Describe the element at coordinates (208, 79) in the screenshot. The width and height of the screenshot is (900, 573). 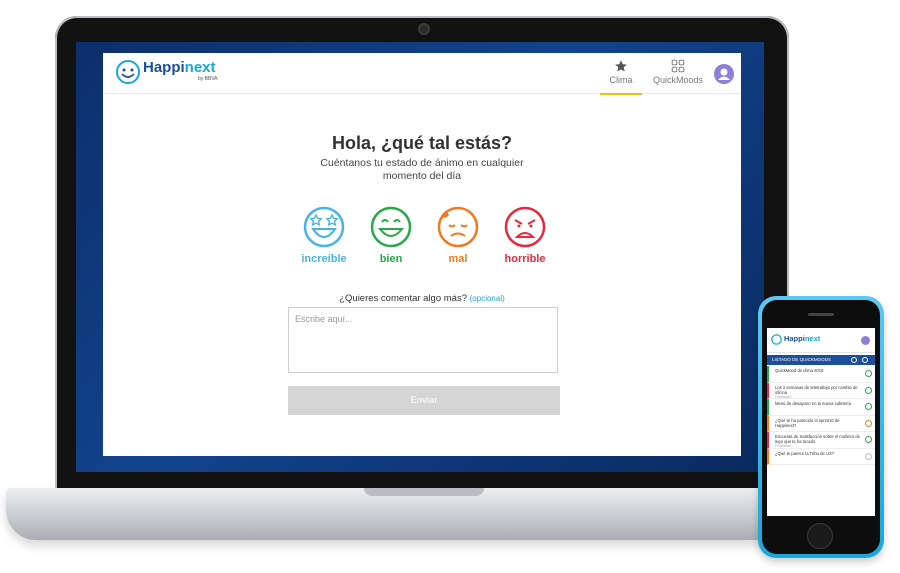
I see `brand-sub: by BBVA` at that location.